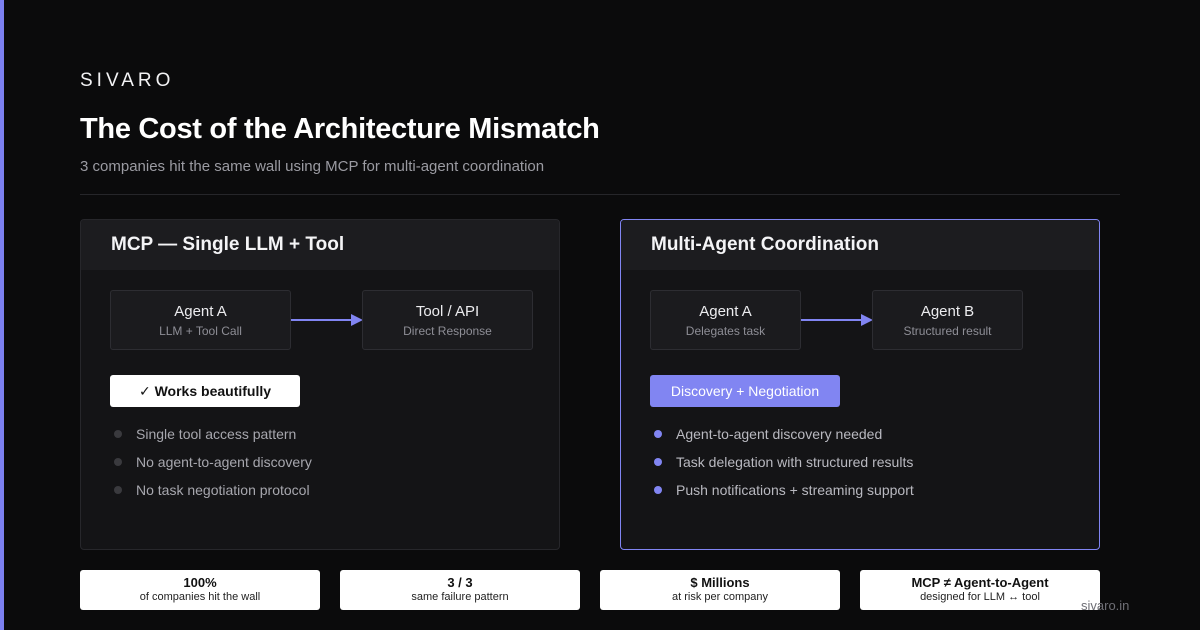  I want to click on discovery-negotiation-badge: Discovery + Negotiation, so click(745, 391).